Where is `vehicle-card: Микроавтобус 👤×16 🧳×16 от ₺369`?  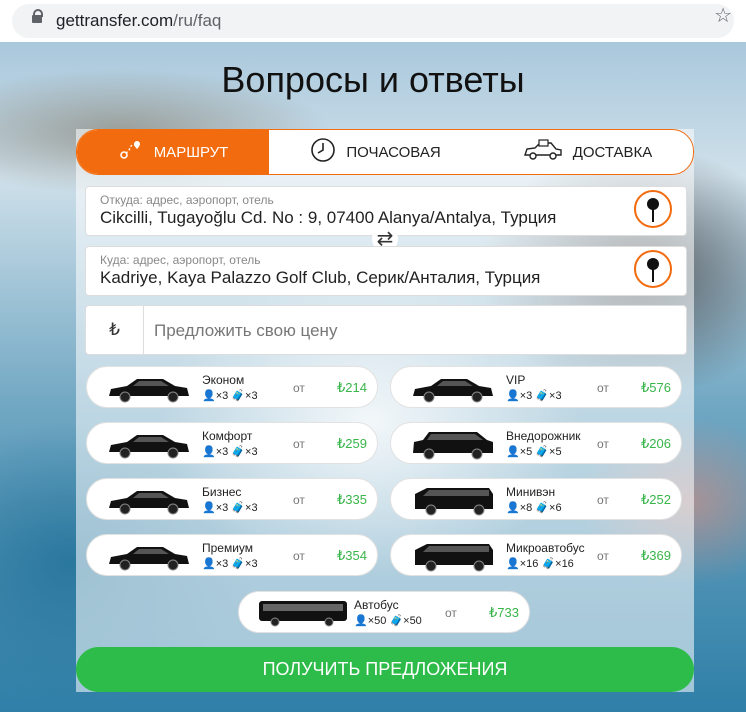 vehicle-card: Микроавтобус 👤×16 🧳×16 от ₺369 is located at coordinates (536, 555).